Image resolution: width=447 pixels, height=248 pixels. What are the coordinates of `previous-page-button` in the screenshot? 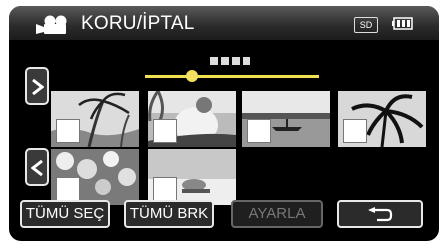 It's located at (37, 86).